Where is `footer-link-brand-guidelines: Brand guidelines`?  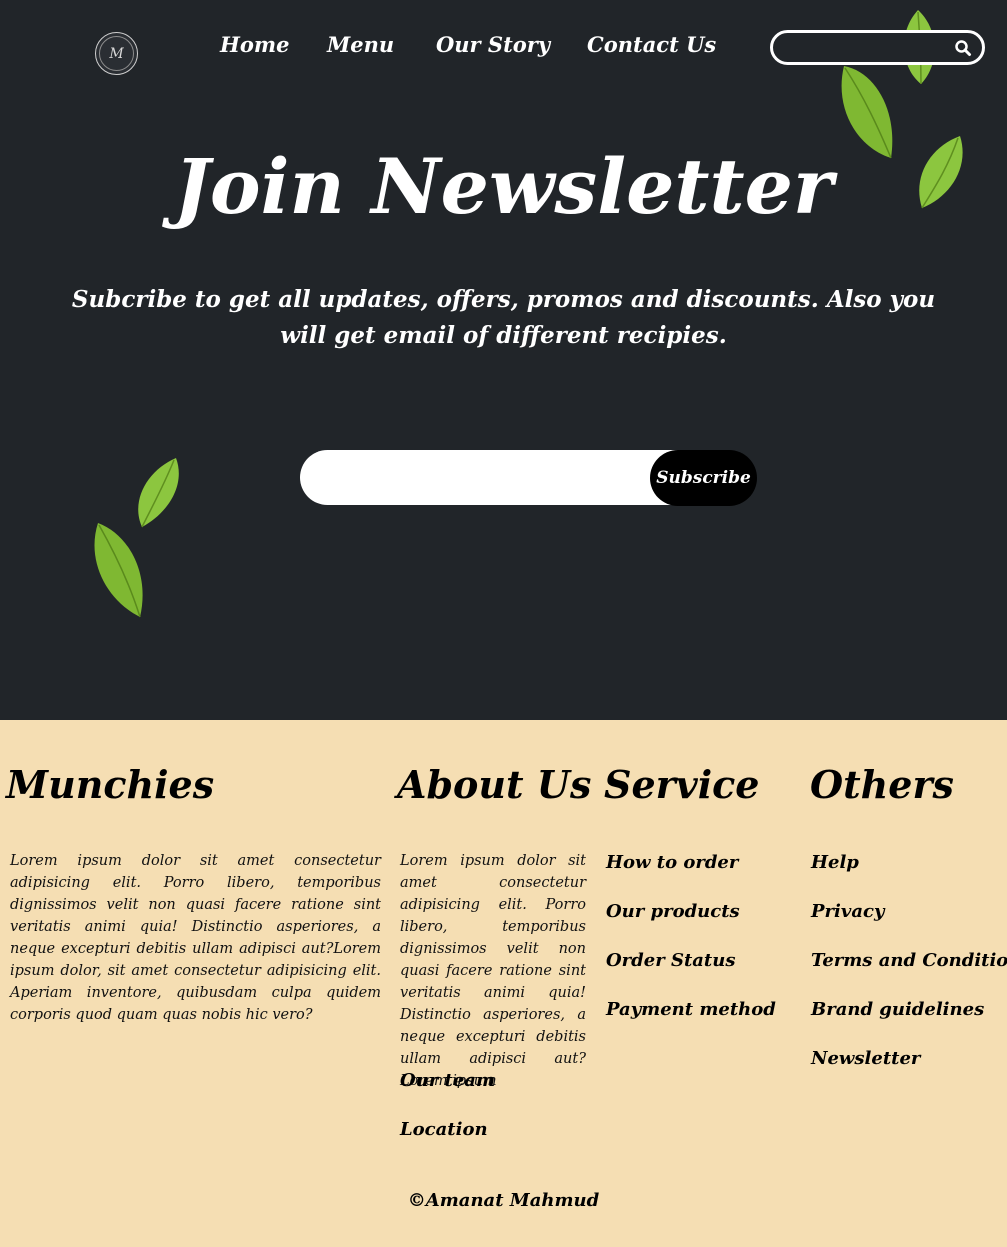 footer-link-brand-guidelines: Brand guidelines is located at coordinates (897, 1009).